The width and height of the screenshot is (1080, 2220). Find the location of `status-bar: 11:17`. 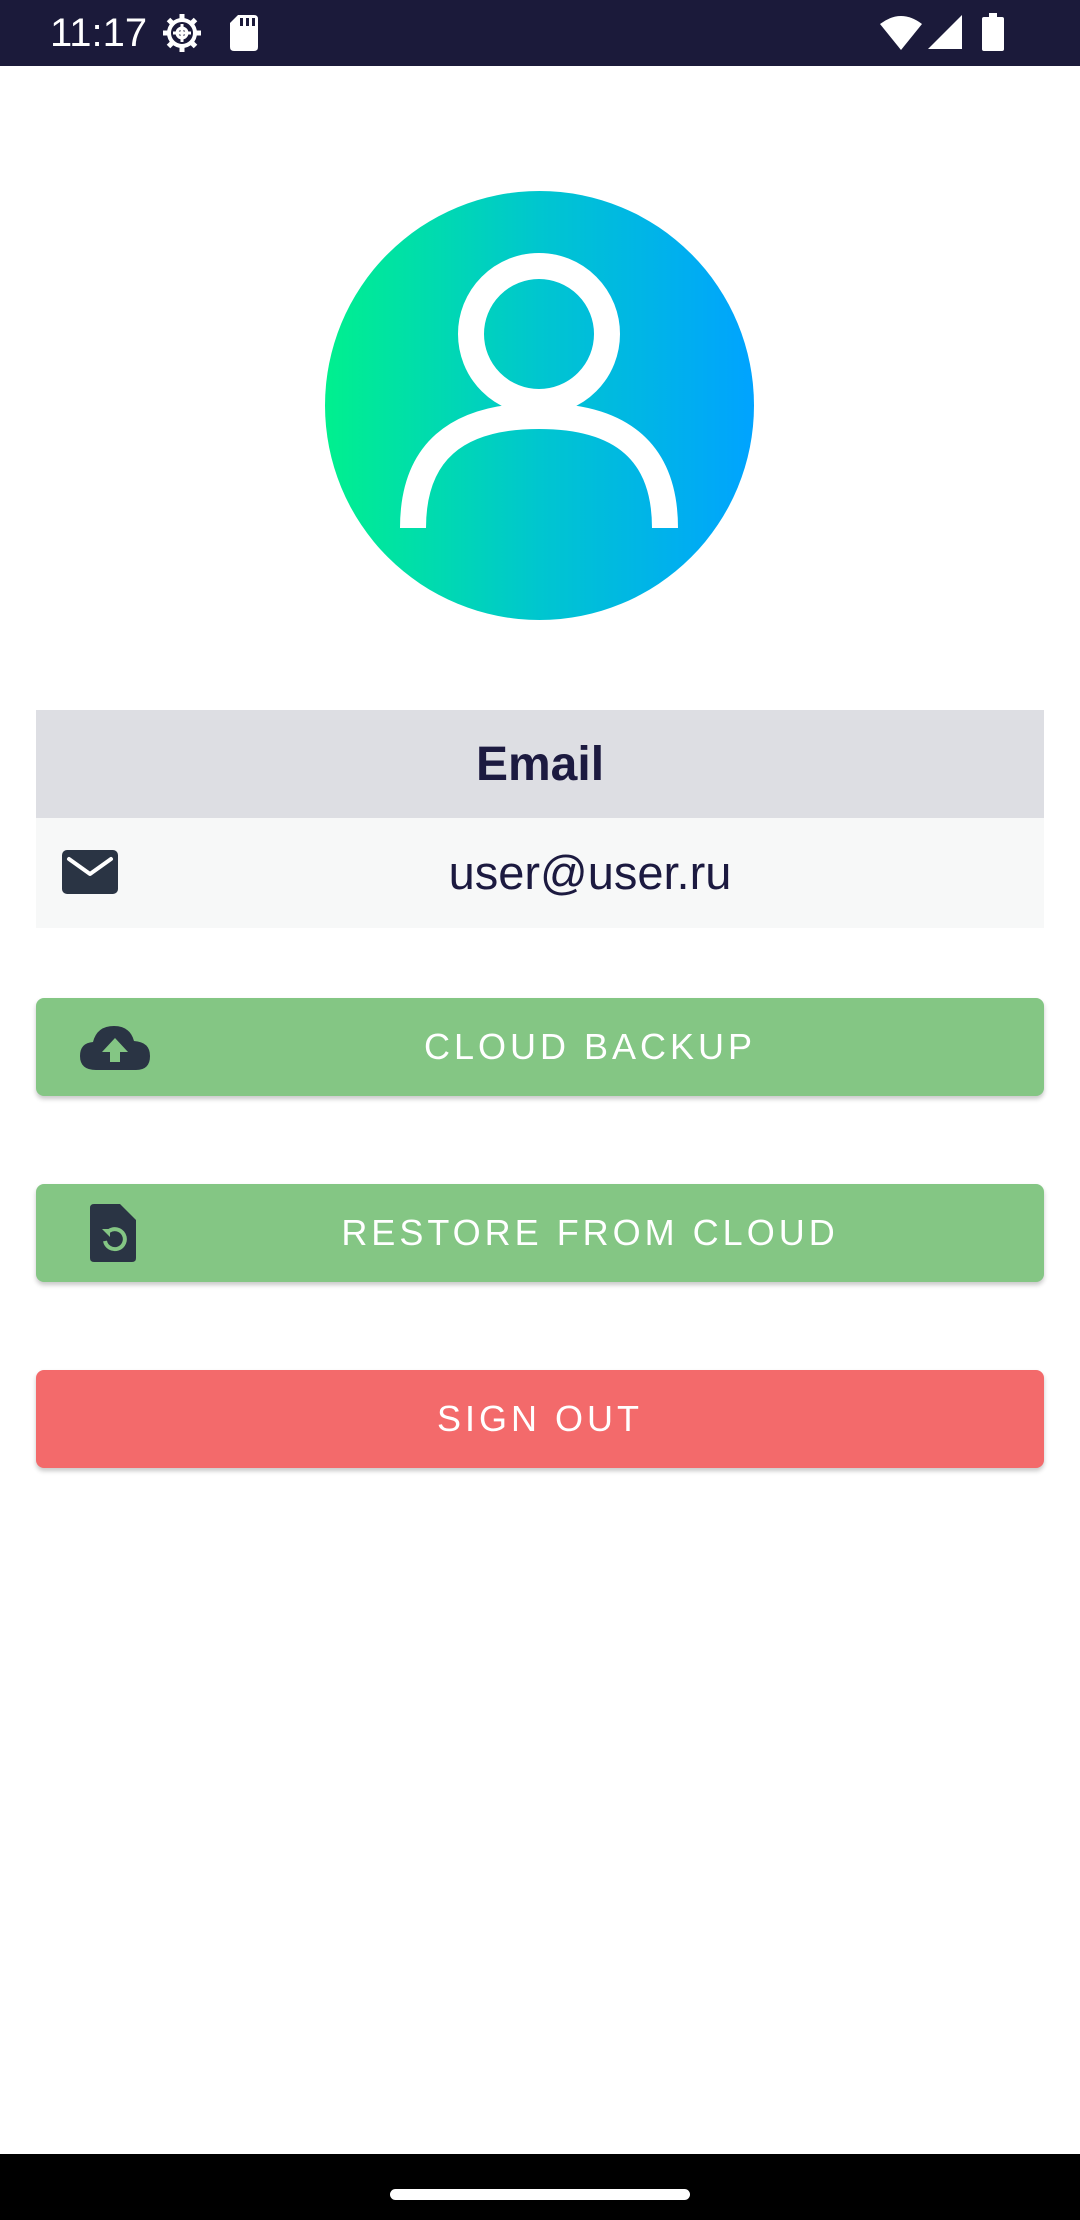

status-bar: 11:17 is located at coordinates (540, 33).